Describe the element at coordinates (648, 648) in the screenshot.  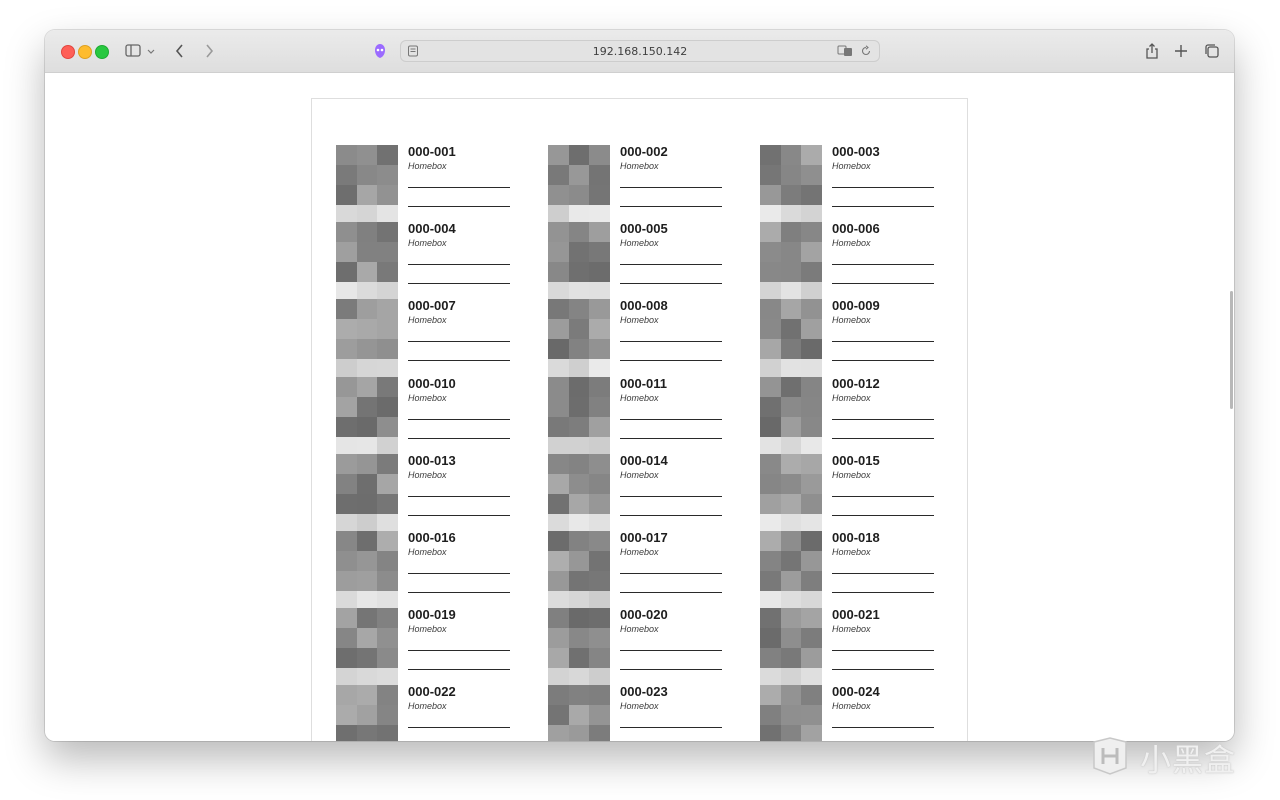
I see `label-card: 000-020 Homebox` at that location.